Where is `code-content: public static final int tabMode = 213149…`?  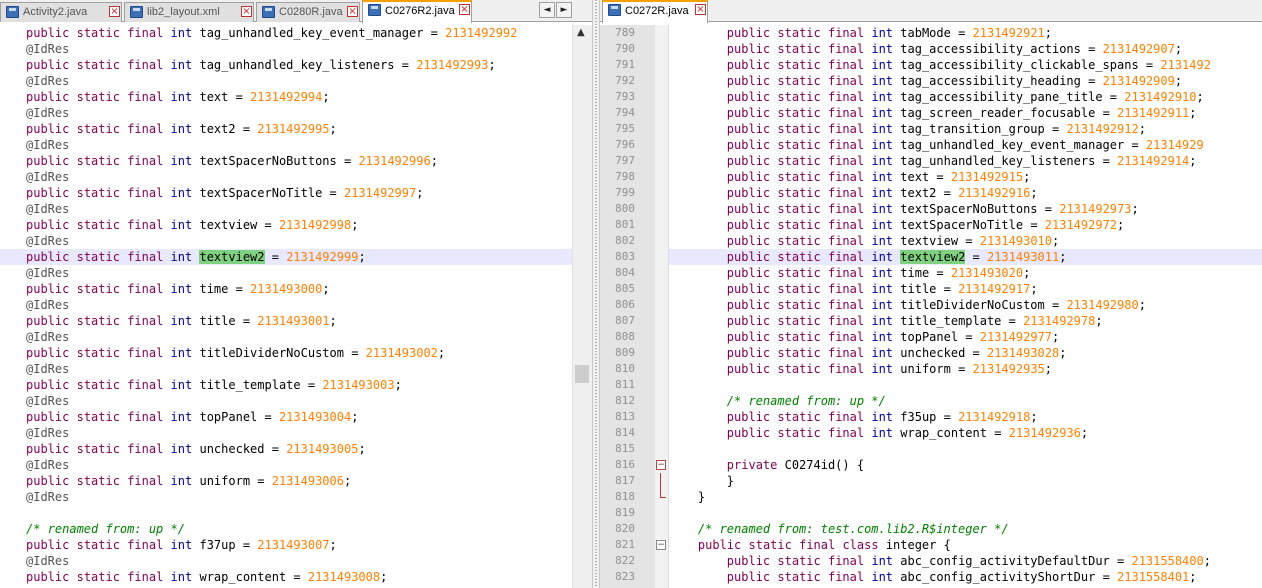 code-content: public static final int tabMode = 213149… is located at coordinates (965, 33).